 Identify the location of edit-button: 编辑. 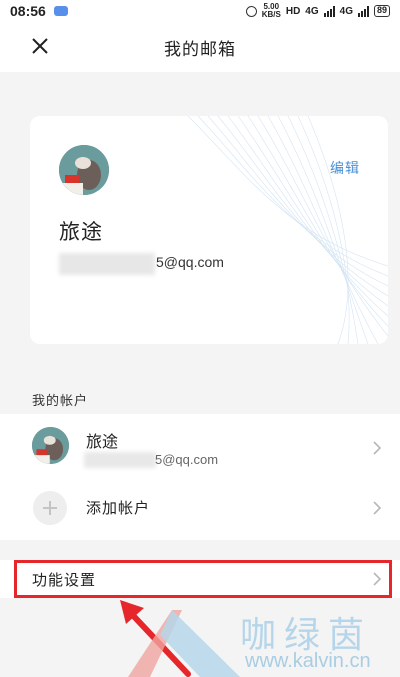
(345, 168).